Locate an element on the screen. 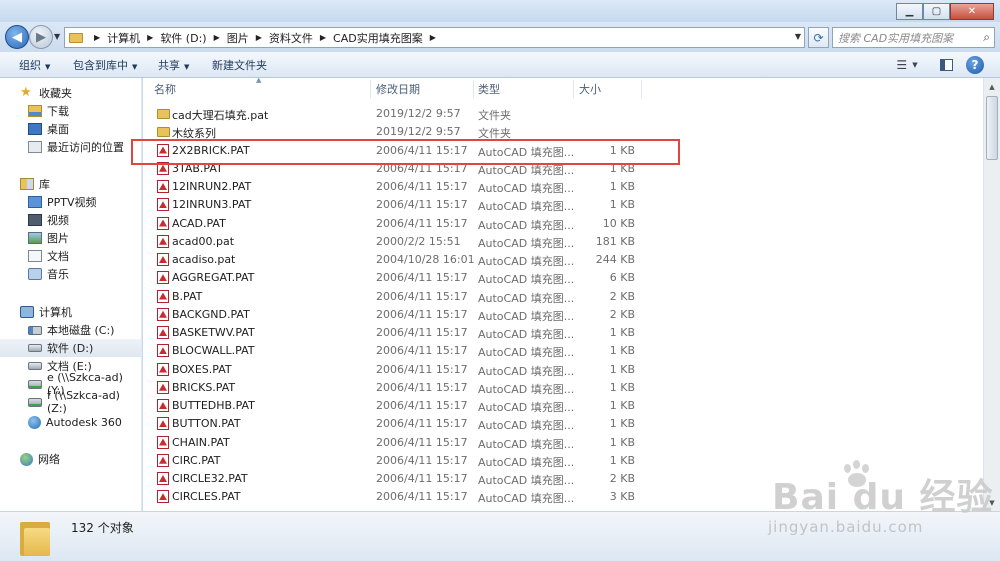 Image resolution: width=1000 pixels, height=561 pixels. view-options-button: ☰ ▼ is located at coordinates (907, 65).